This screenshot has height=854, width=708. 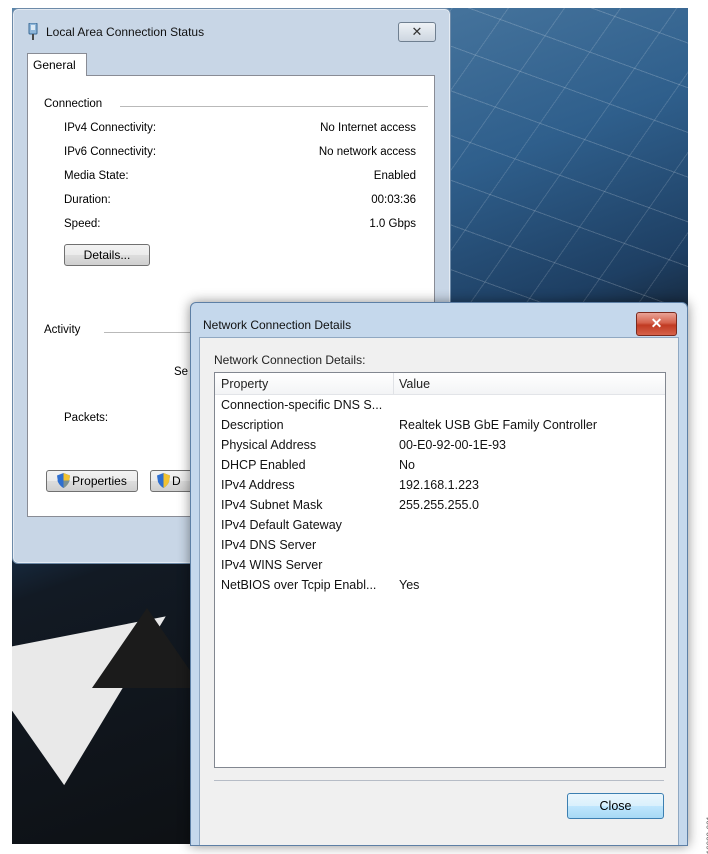 What do you see at coordinates (498, 425) in the screenshot?
I see `value-cell: Realtek USB GbE Family Controller` at bounding box center [498, 425].